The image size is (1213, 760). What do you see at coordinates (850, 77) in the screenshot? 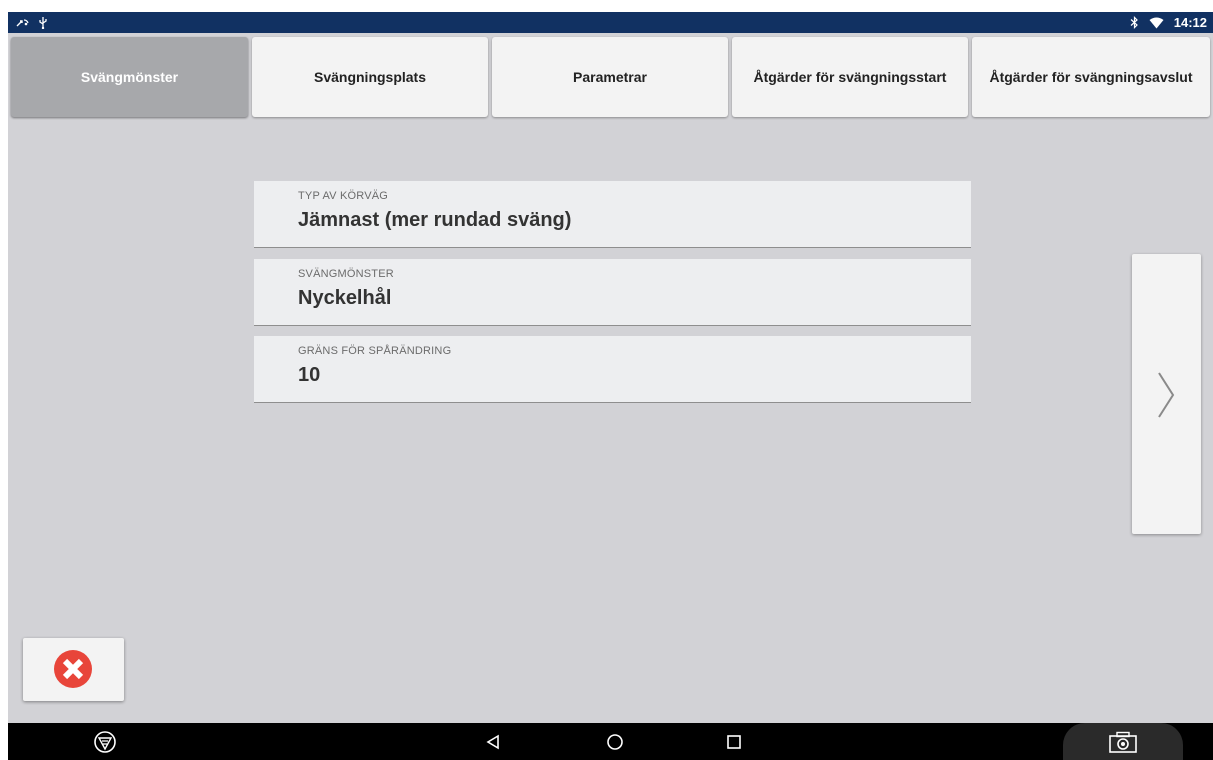
I see `tab-atgarder-svangningsstart: Åtgärder för svängningsstart` at bounding box center [850, 77].